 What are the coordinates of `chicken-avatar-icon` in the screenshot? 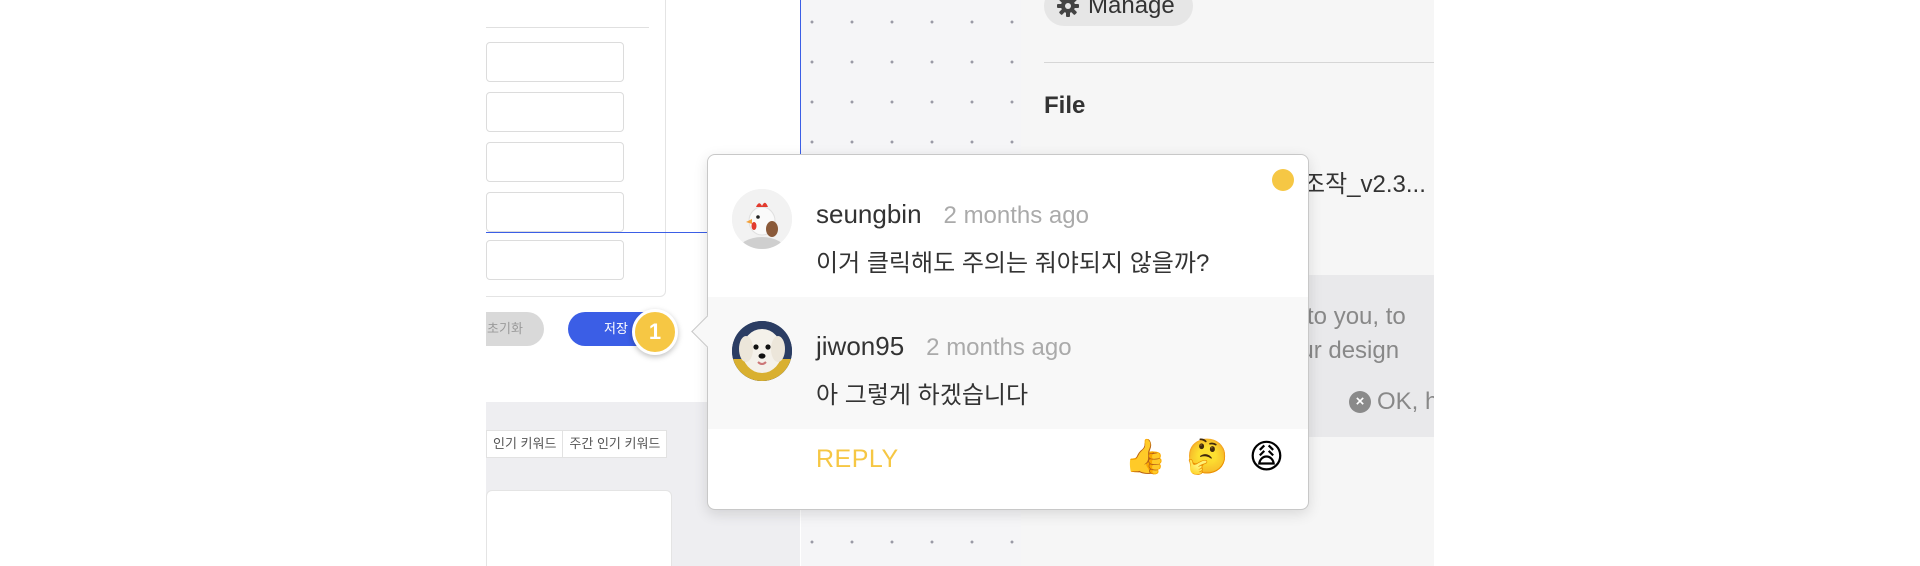 It's located at (762, 219).